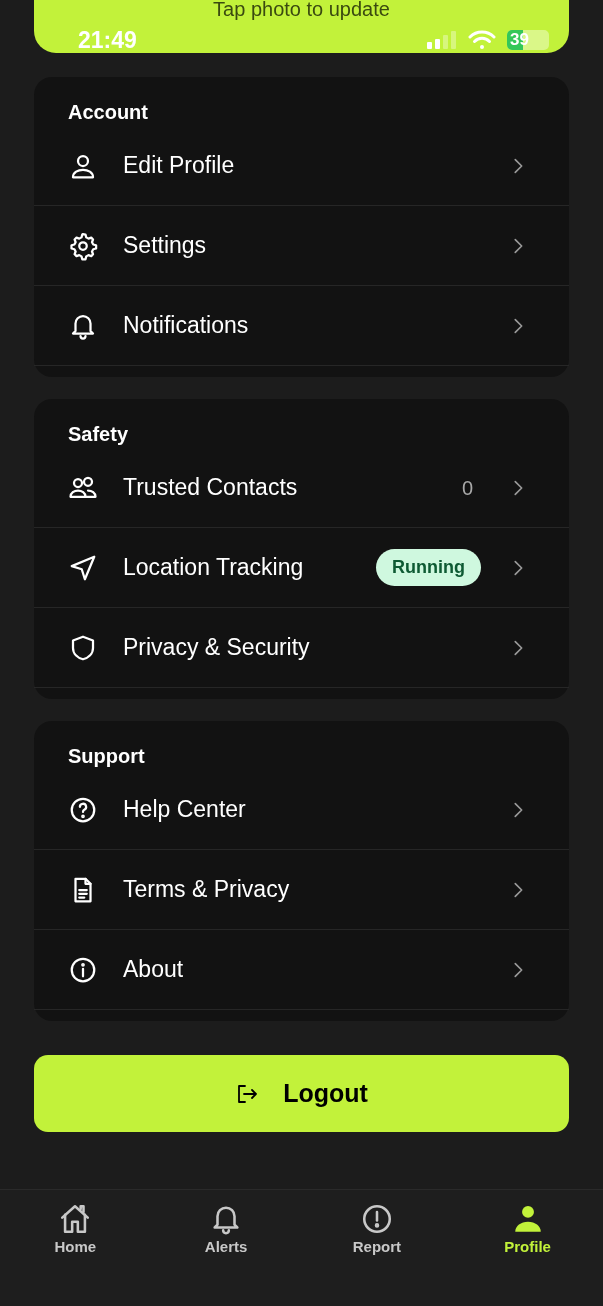 Image resolution: width=603 pixels, height=1306 pixels. I want to click on menu-item-label: Settings, so click(165, 246).